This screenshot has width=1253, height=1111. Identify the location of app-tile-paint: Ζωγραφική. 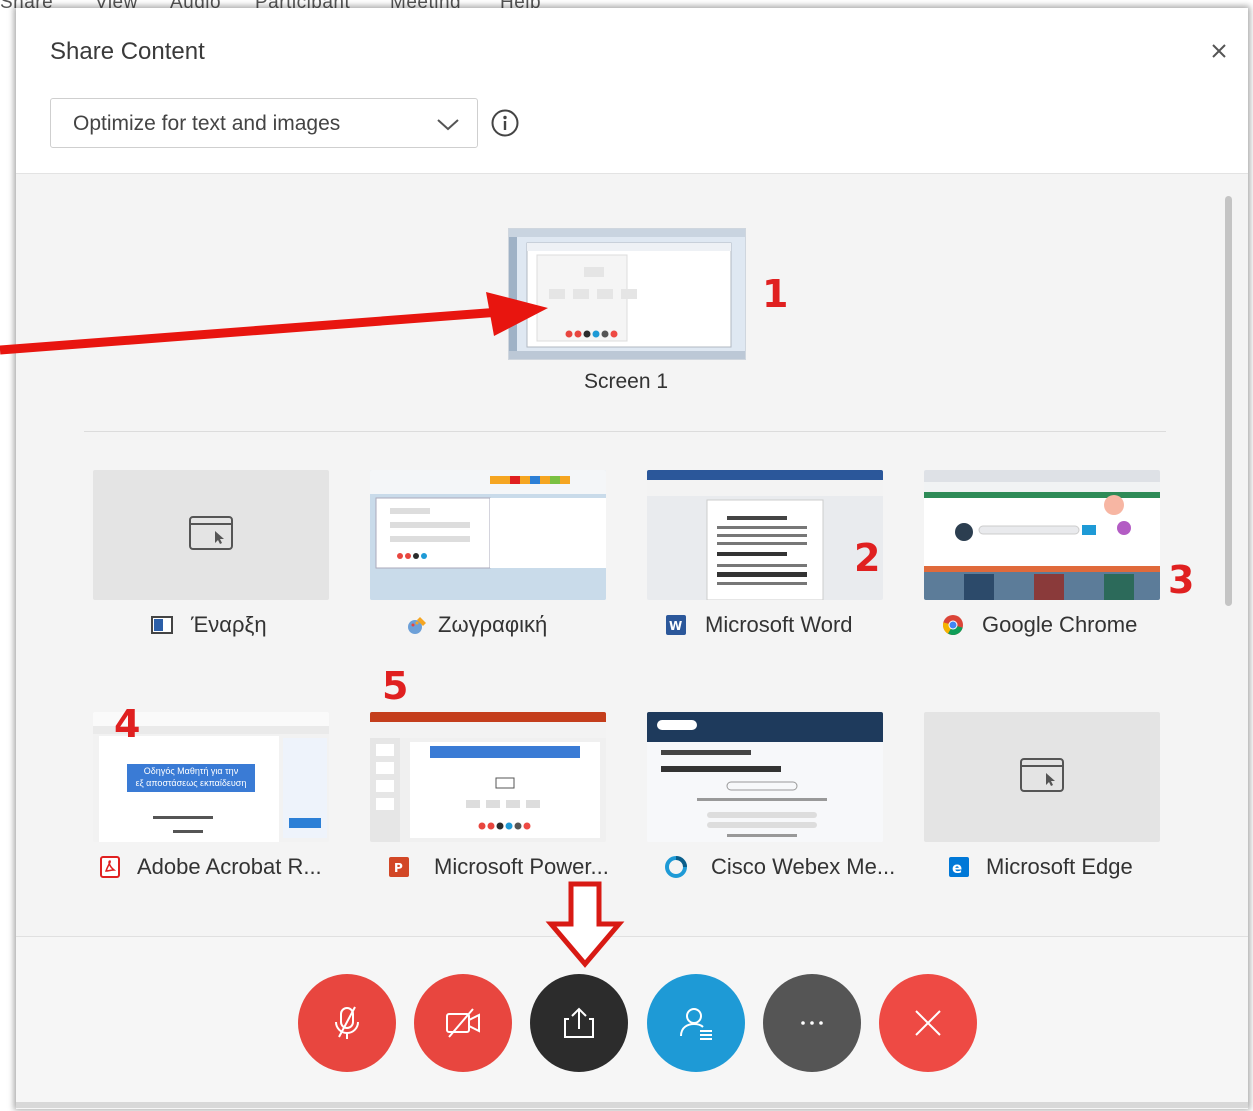
(488, 553).